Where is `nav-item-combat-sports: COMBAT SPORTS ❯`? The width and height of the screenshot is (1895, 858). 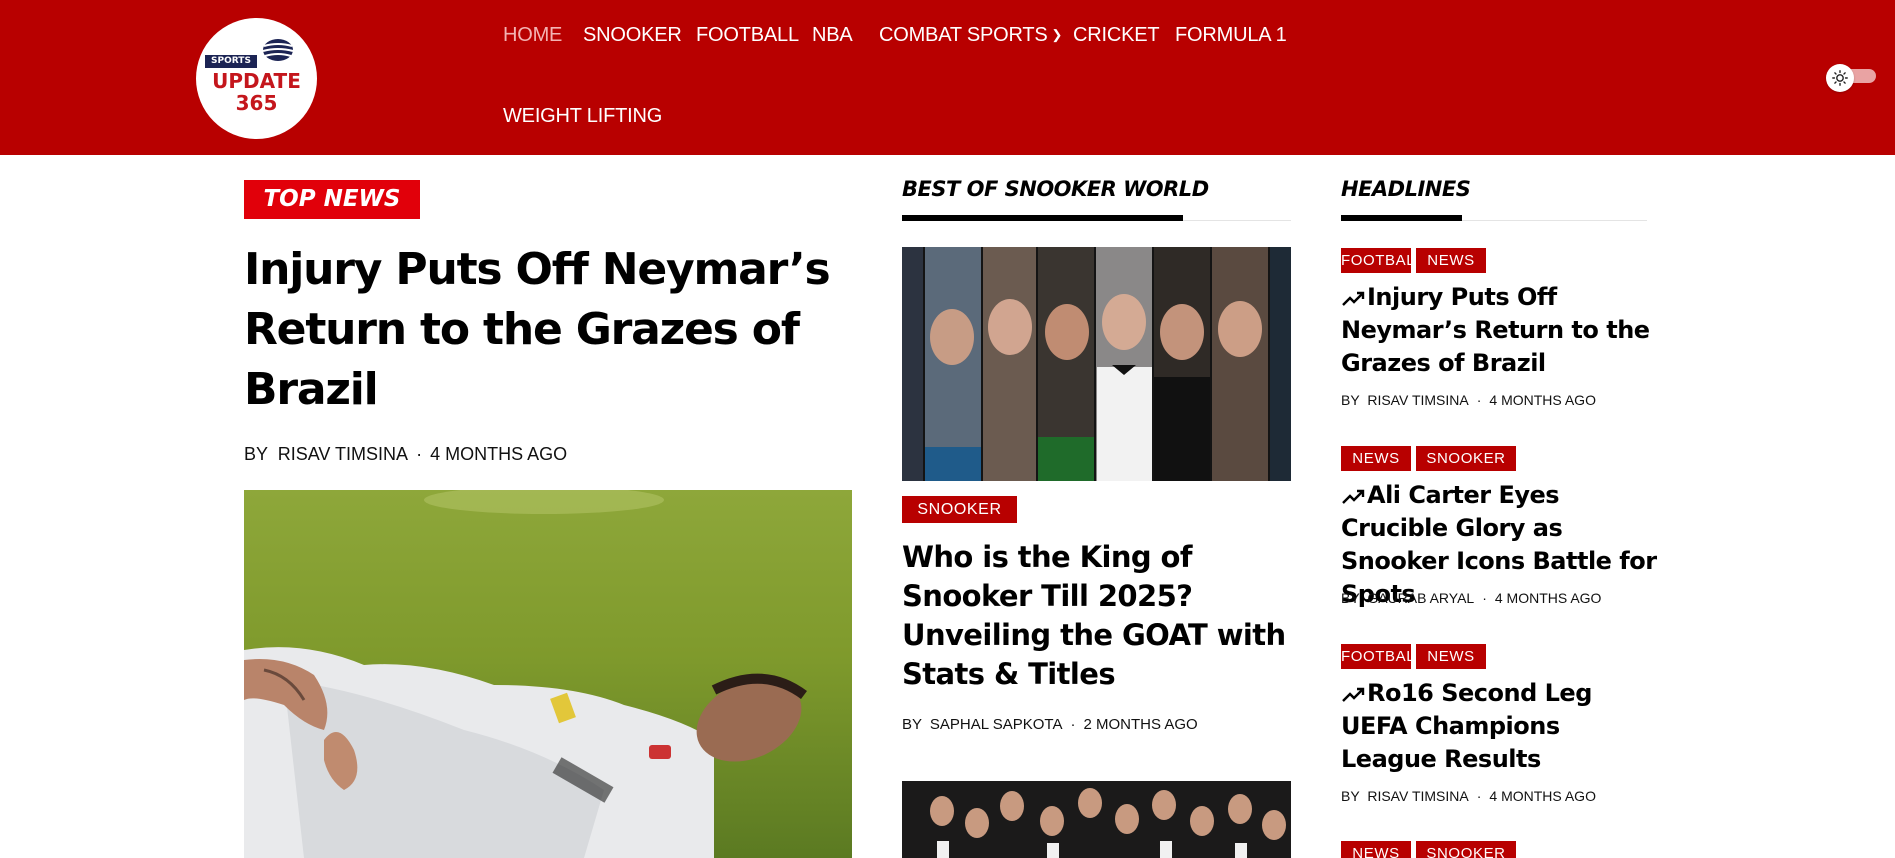 nav-item-combat-sports: COMBAT SPORTS ❯ is located at coordinates (970, 35).